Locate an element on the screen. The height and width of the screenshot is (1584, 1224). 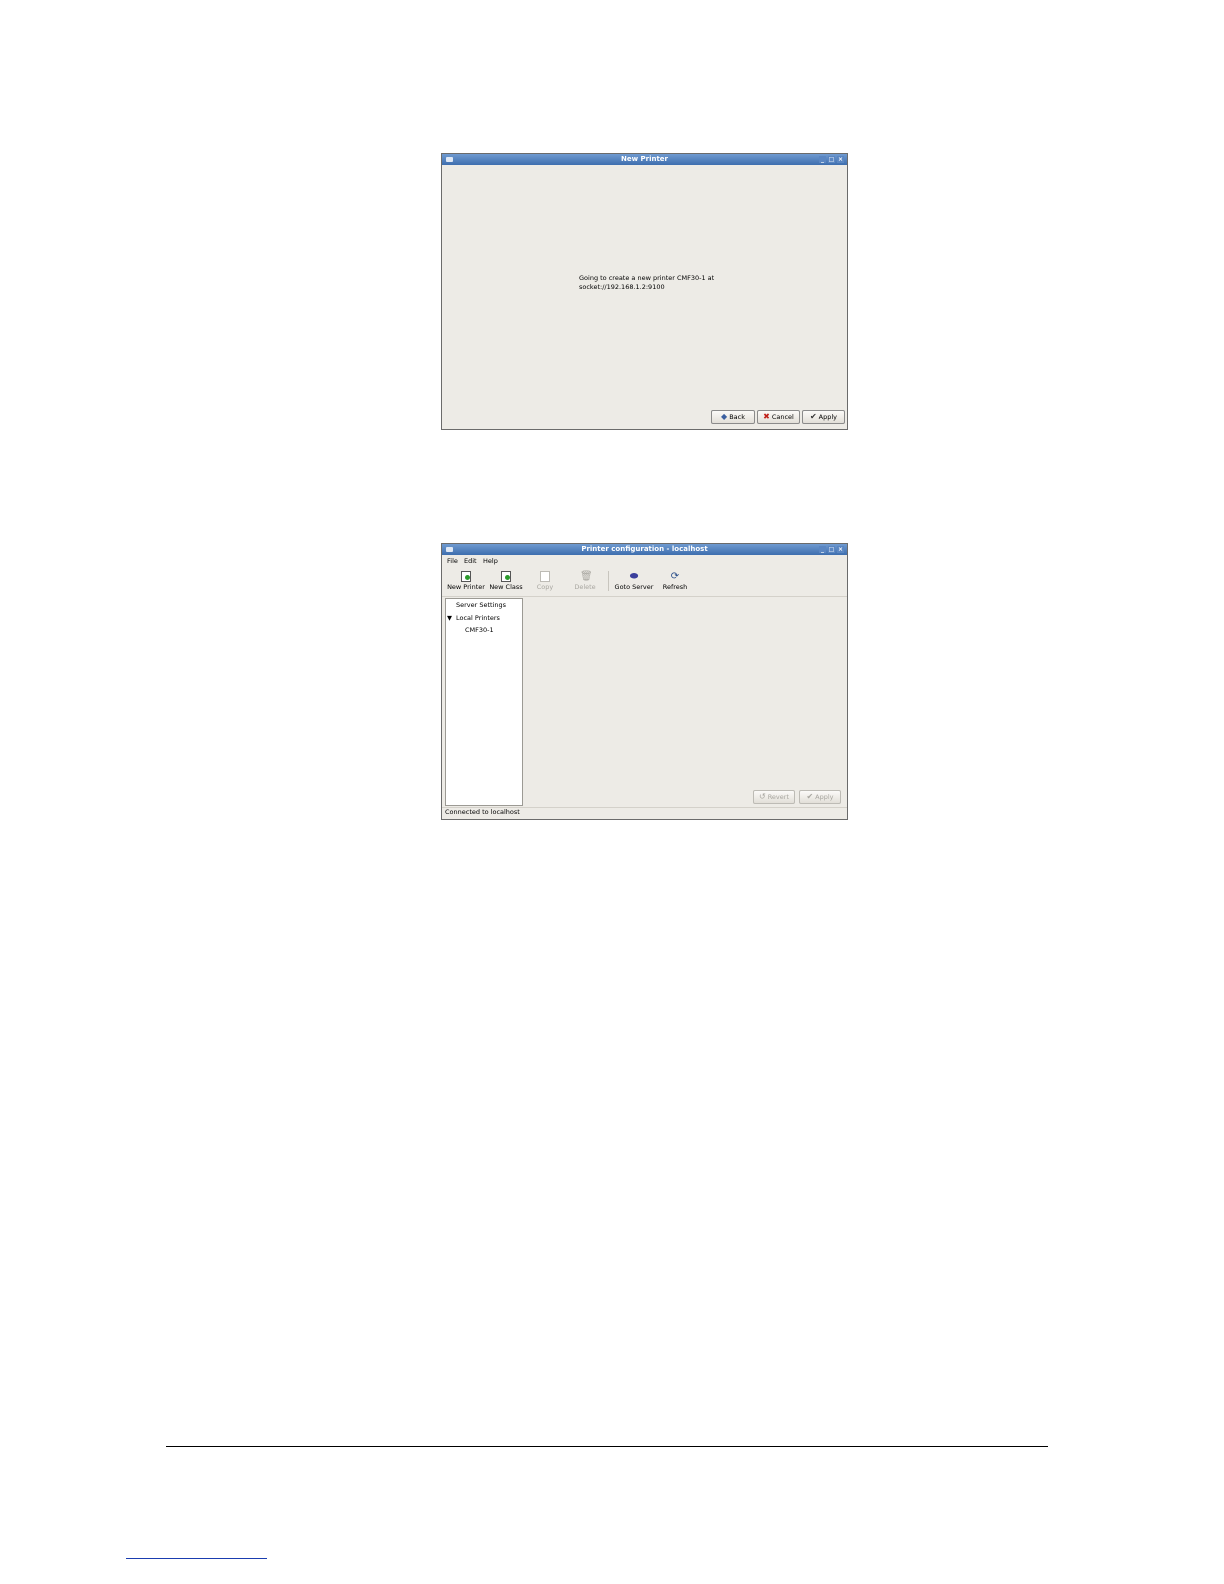
tree-item-local-printers: Local Printers is located at coordinates (478, 618).